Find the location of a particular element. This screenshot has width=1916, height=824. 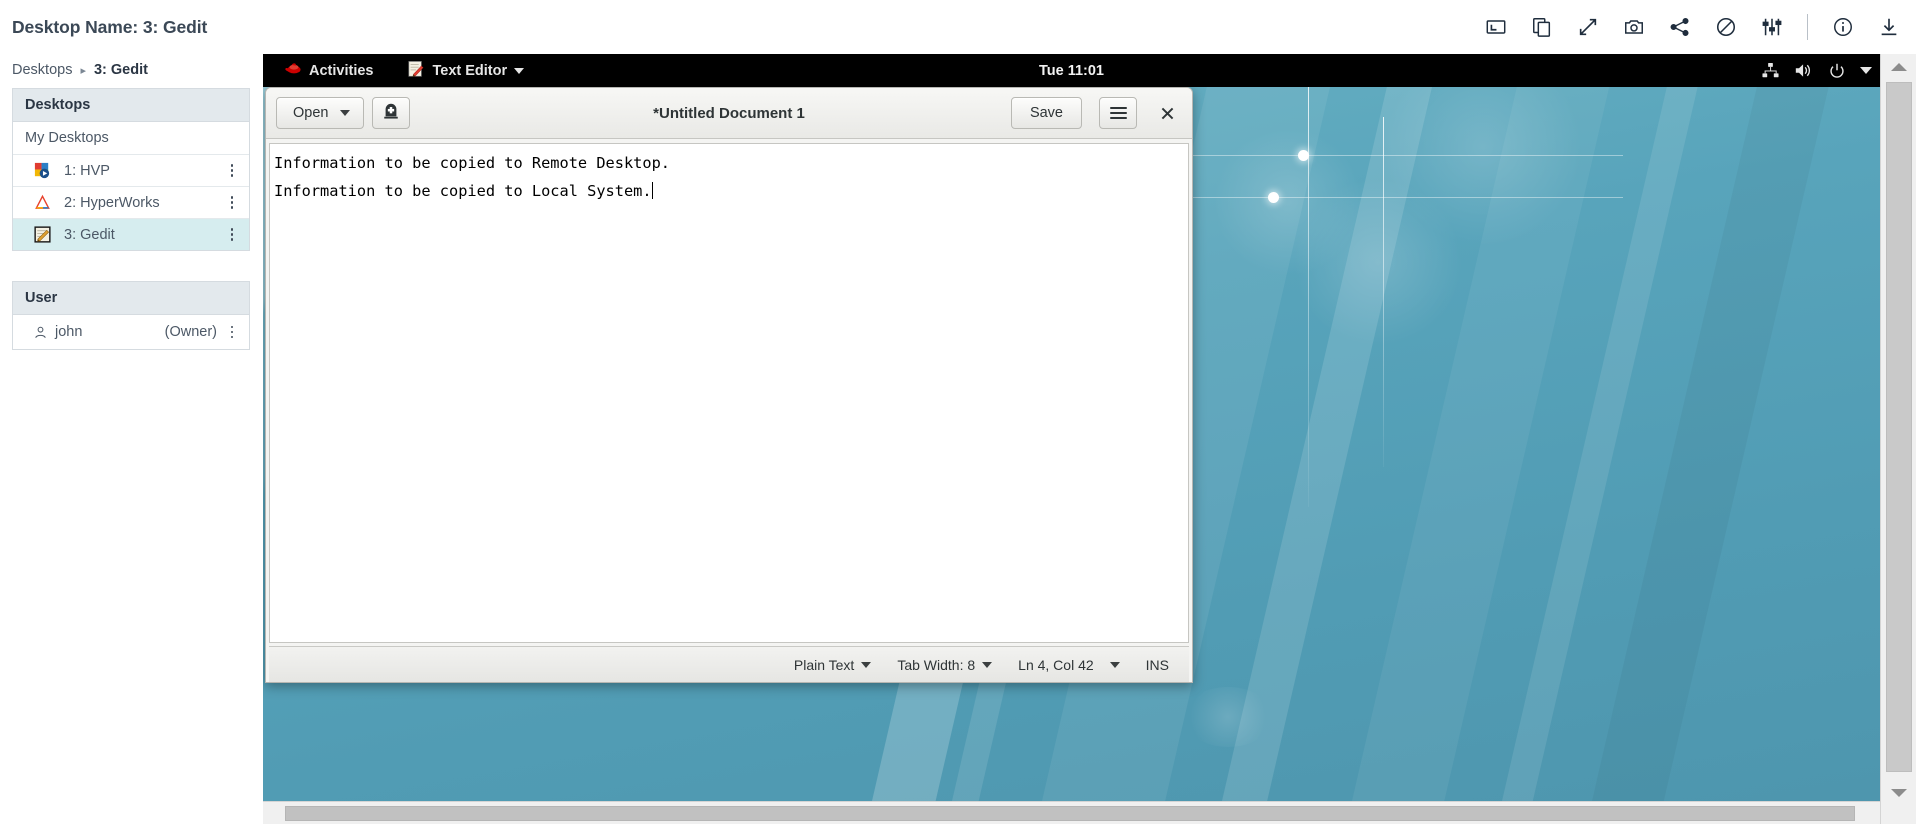

tab-width-label: Tab Width: 8 is located at coordinates (936, 664).